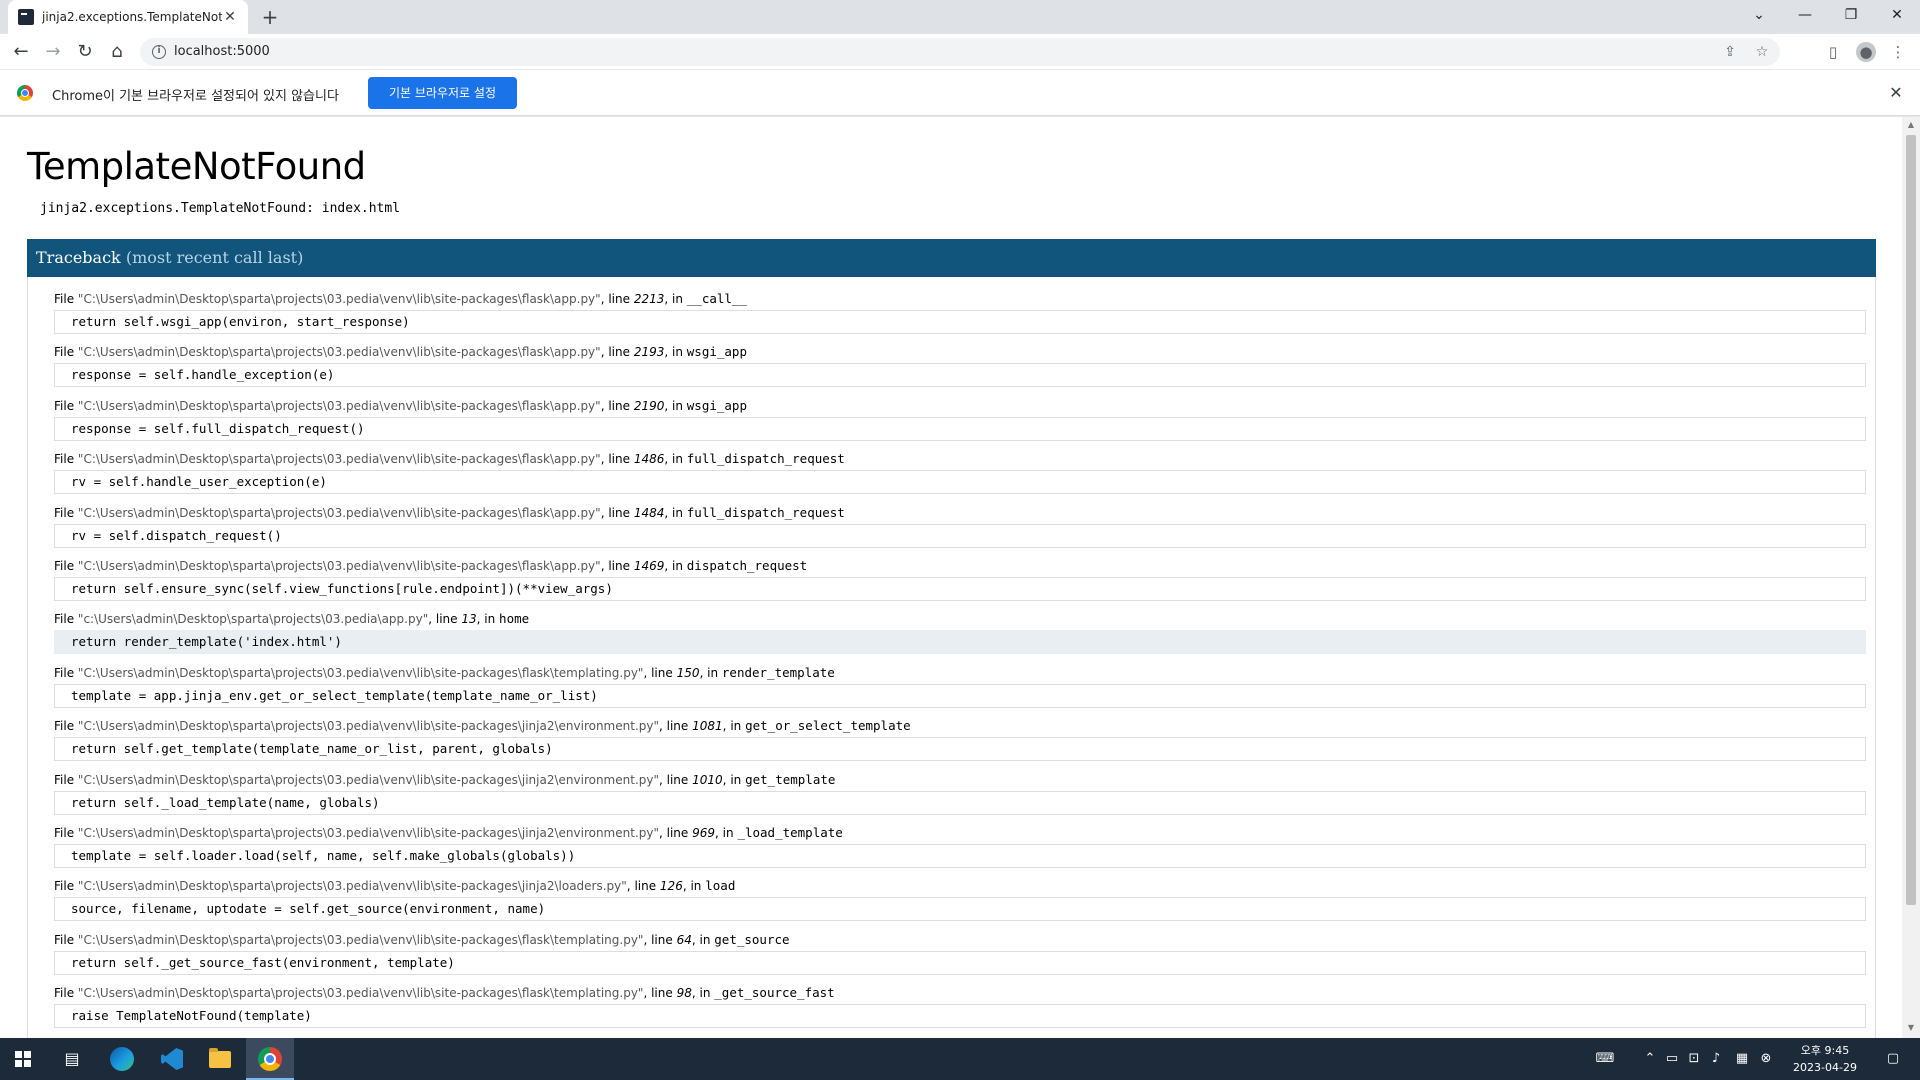 This screenshot has width=1920, height=1080. What do you see at coordinates (707, 726) in the screenshot?
I see `frame-lineno: 1081` at bounding box center [707, 726].